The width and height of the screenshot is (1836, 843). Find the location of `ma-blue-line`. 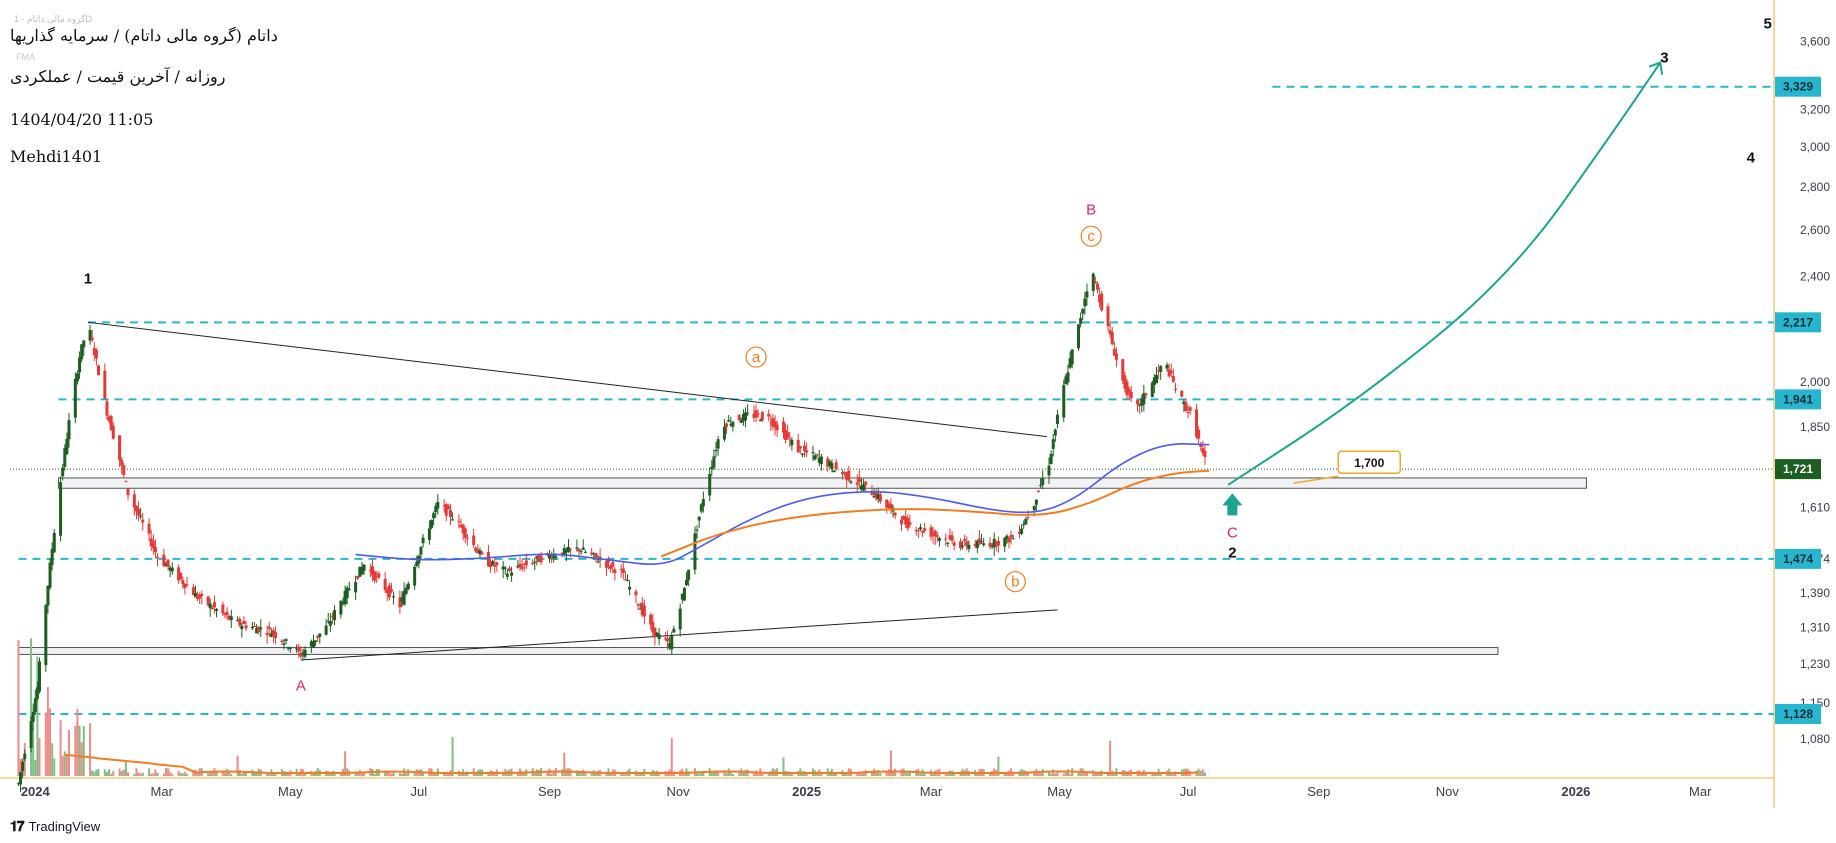

ma-blue-line is located at coordinates (782, 504).